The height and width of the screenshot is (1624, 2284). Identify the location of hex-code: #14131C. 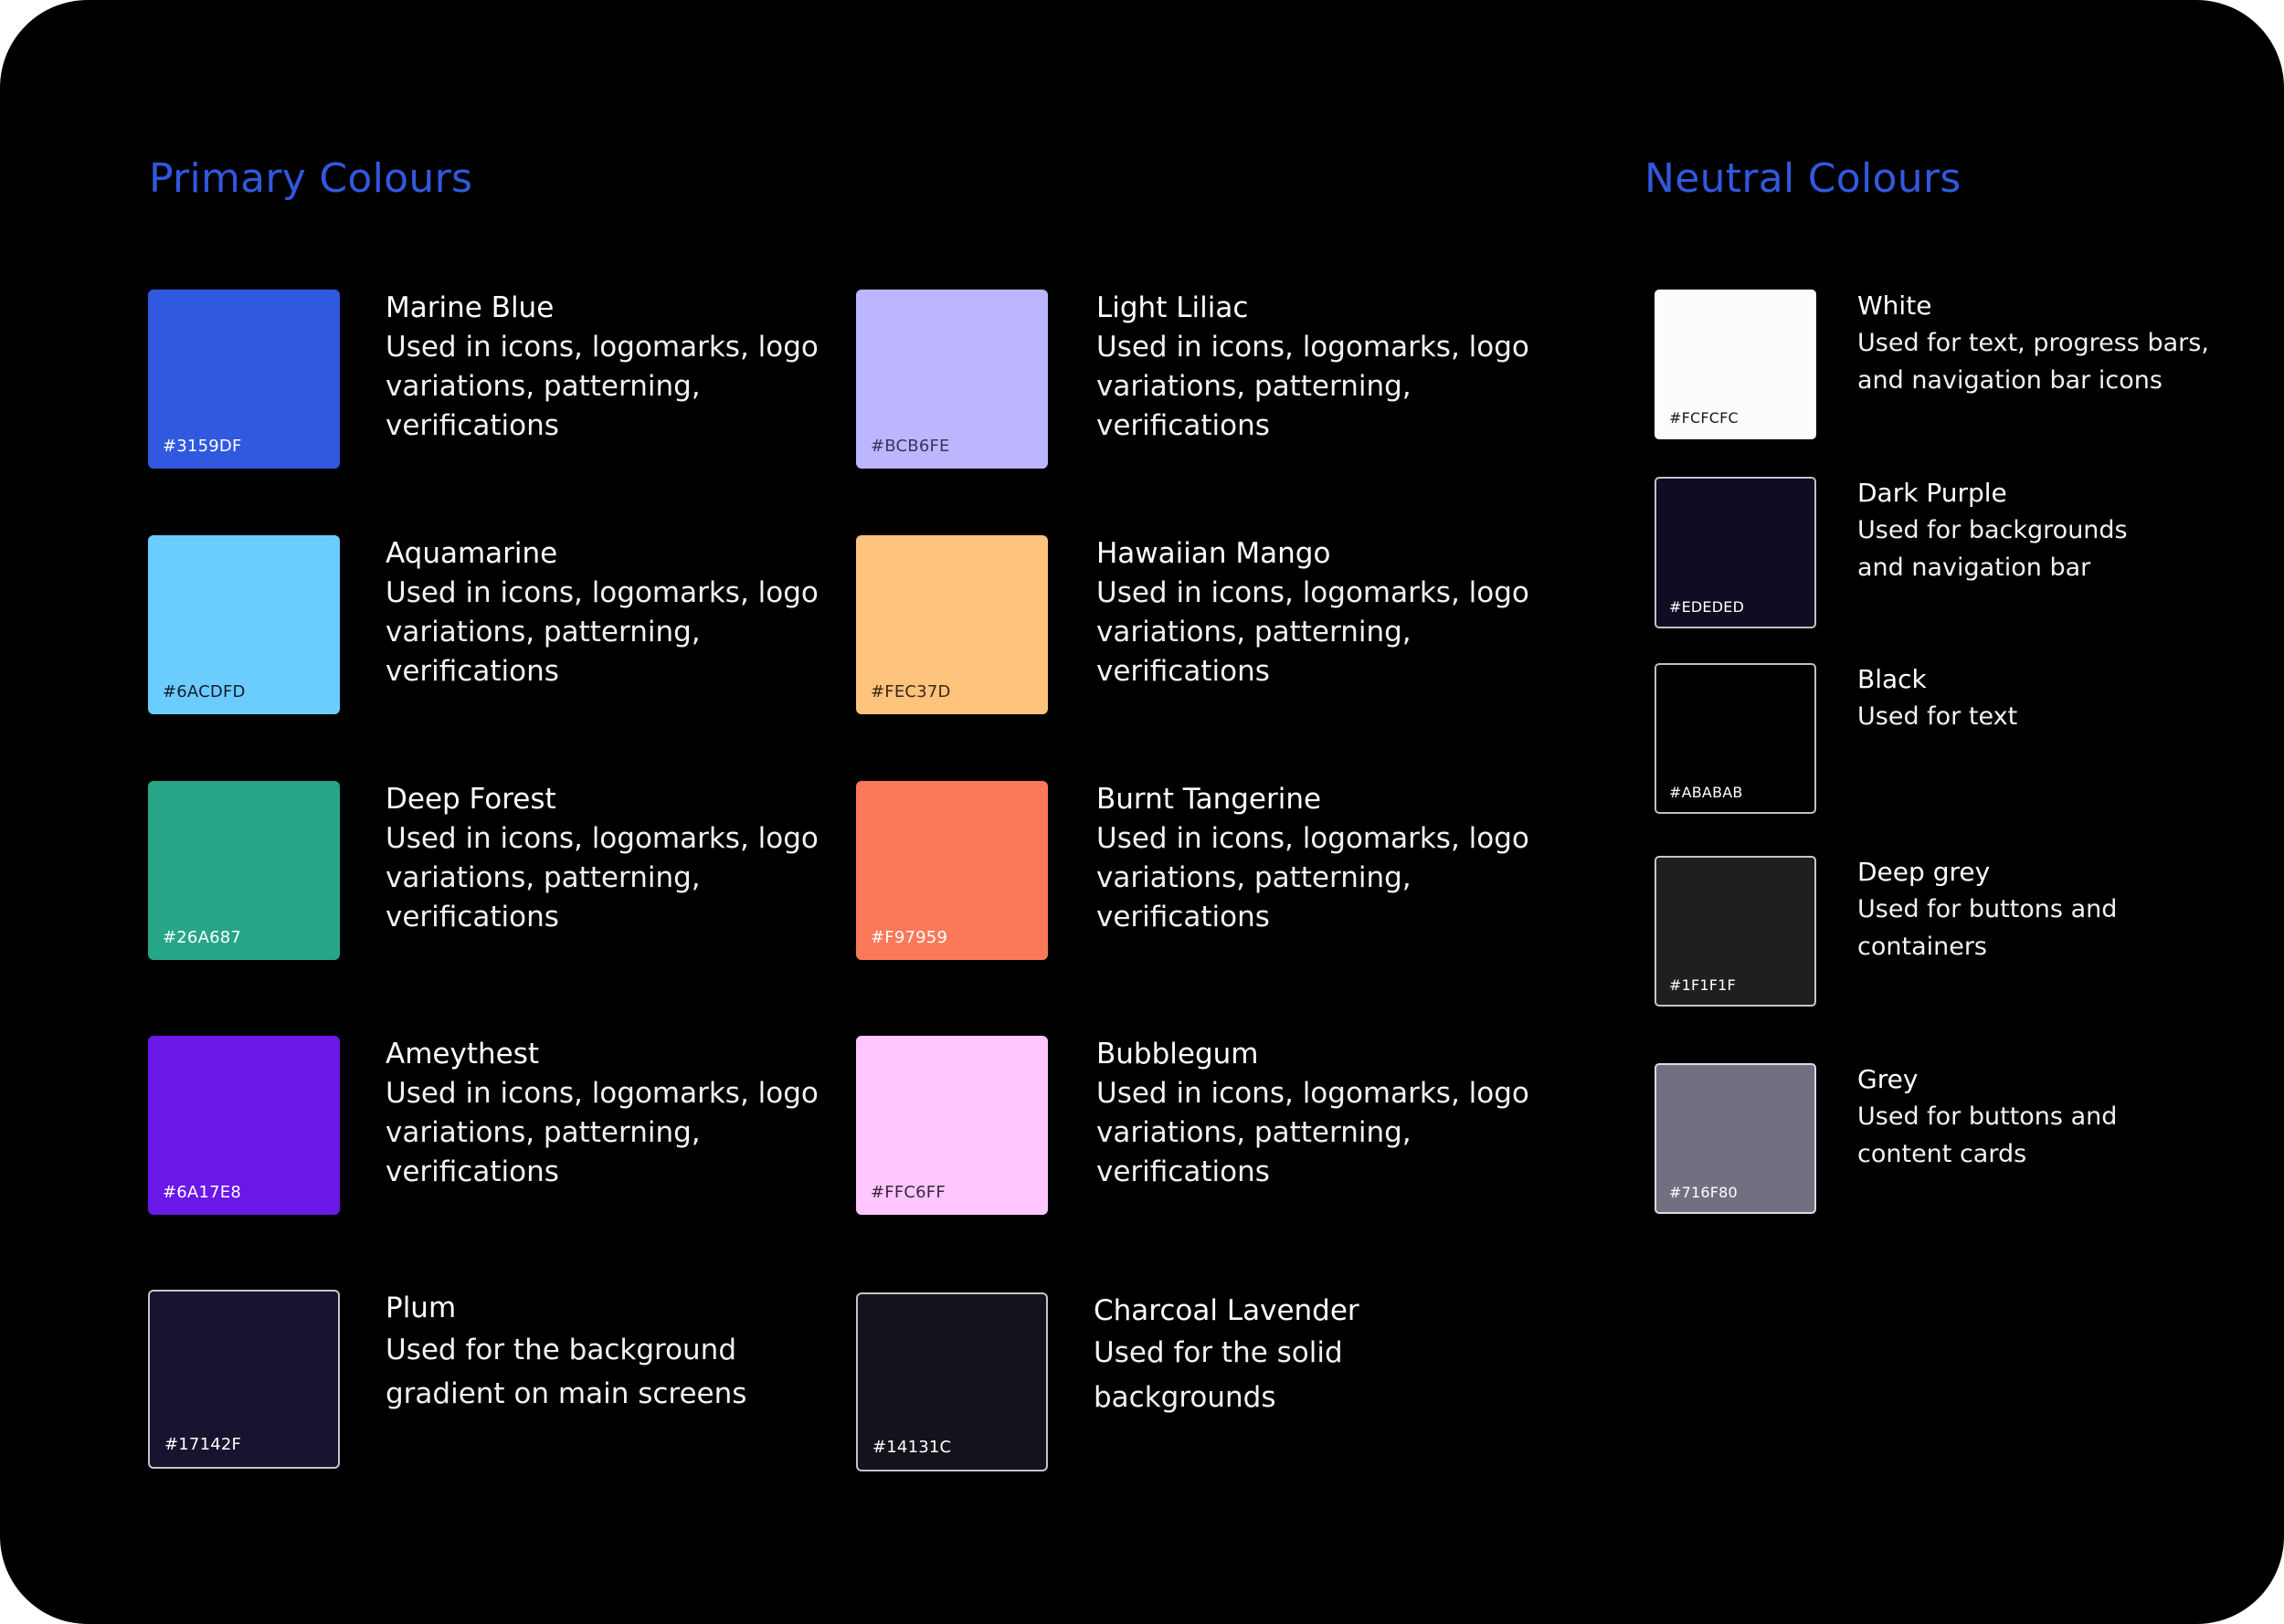
(912, 1447).